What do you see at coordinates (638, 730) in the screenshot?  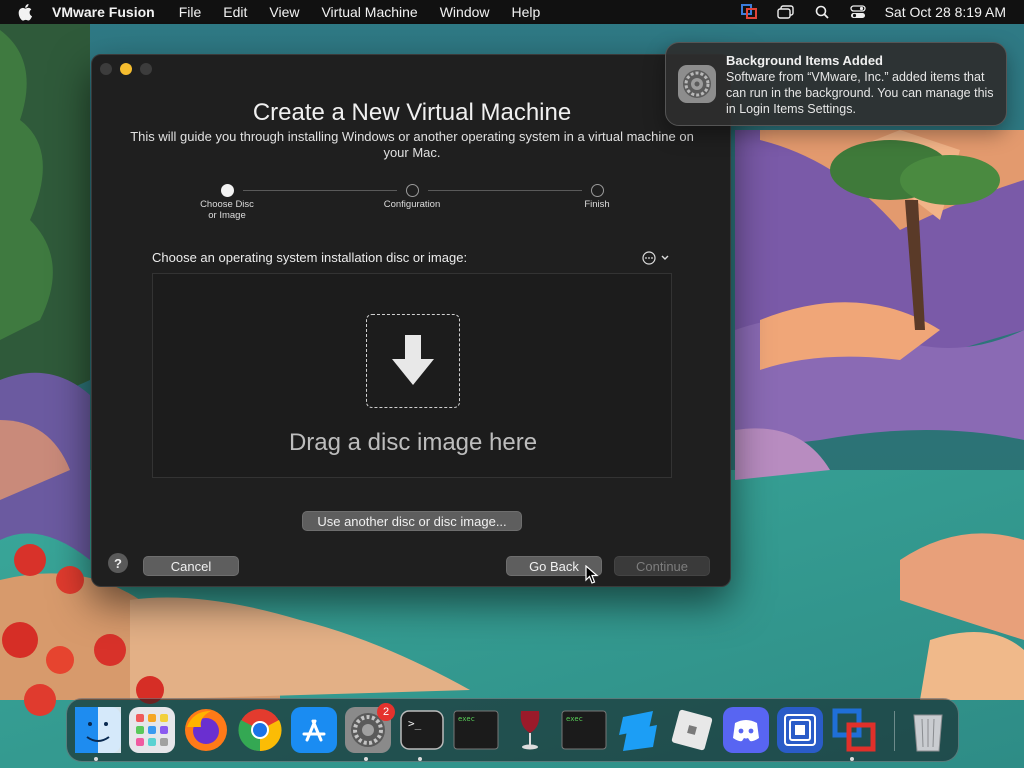 I see `roblox-studio-icon` at bounding box center [638, 730].